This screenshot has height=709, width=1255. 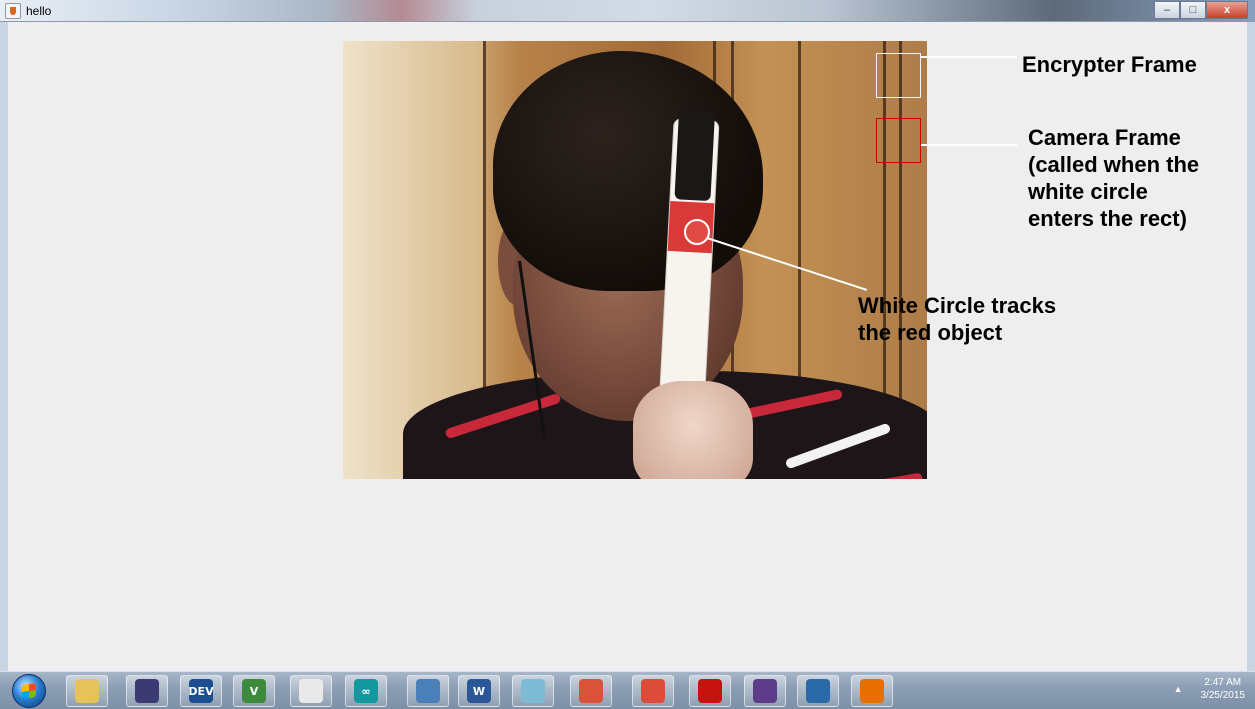 I want to click on glass-icon, so click(x=533, y=691).